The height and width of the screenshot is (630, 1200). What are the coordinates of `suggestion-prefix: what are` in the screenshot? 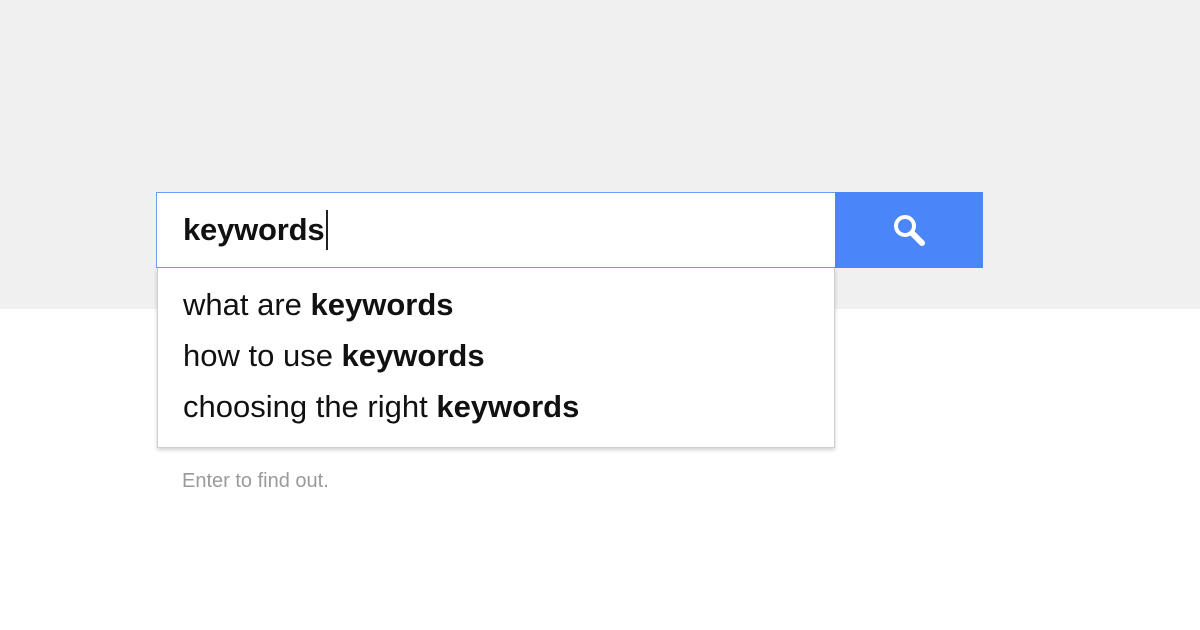 It's located at (247, 304).